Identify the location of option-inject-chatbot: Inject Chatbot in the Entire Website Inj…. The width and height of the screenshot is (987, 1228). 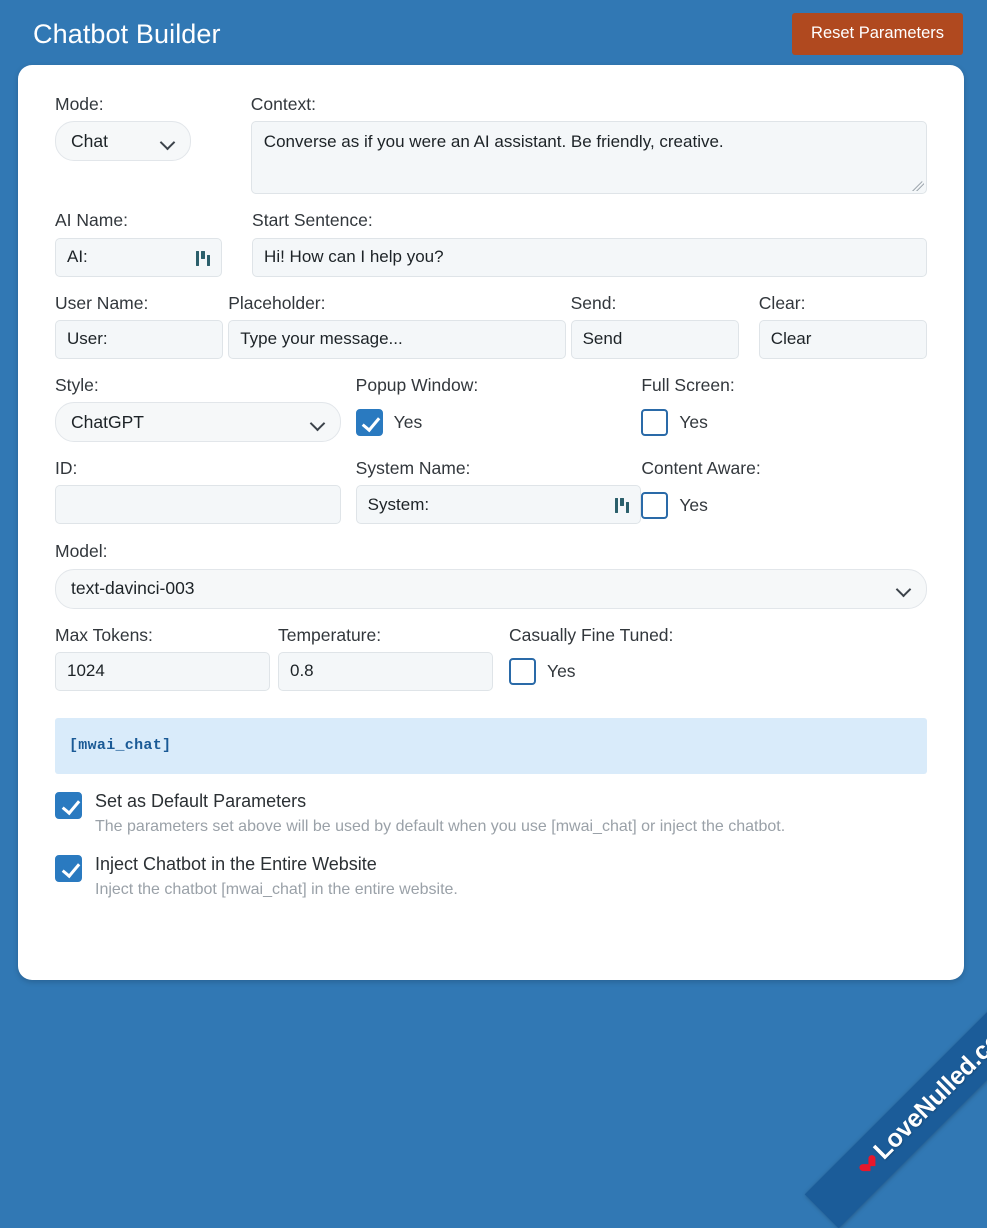
(491, 877).